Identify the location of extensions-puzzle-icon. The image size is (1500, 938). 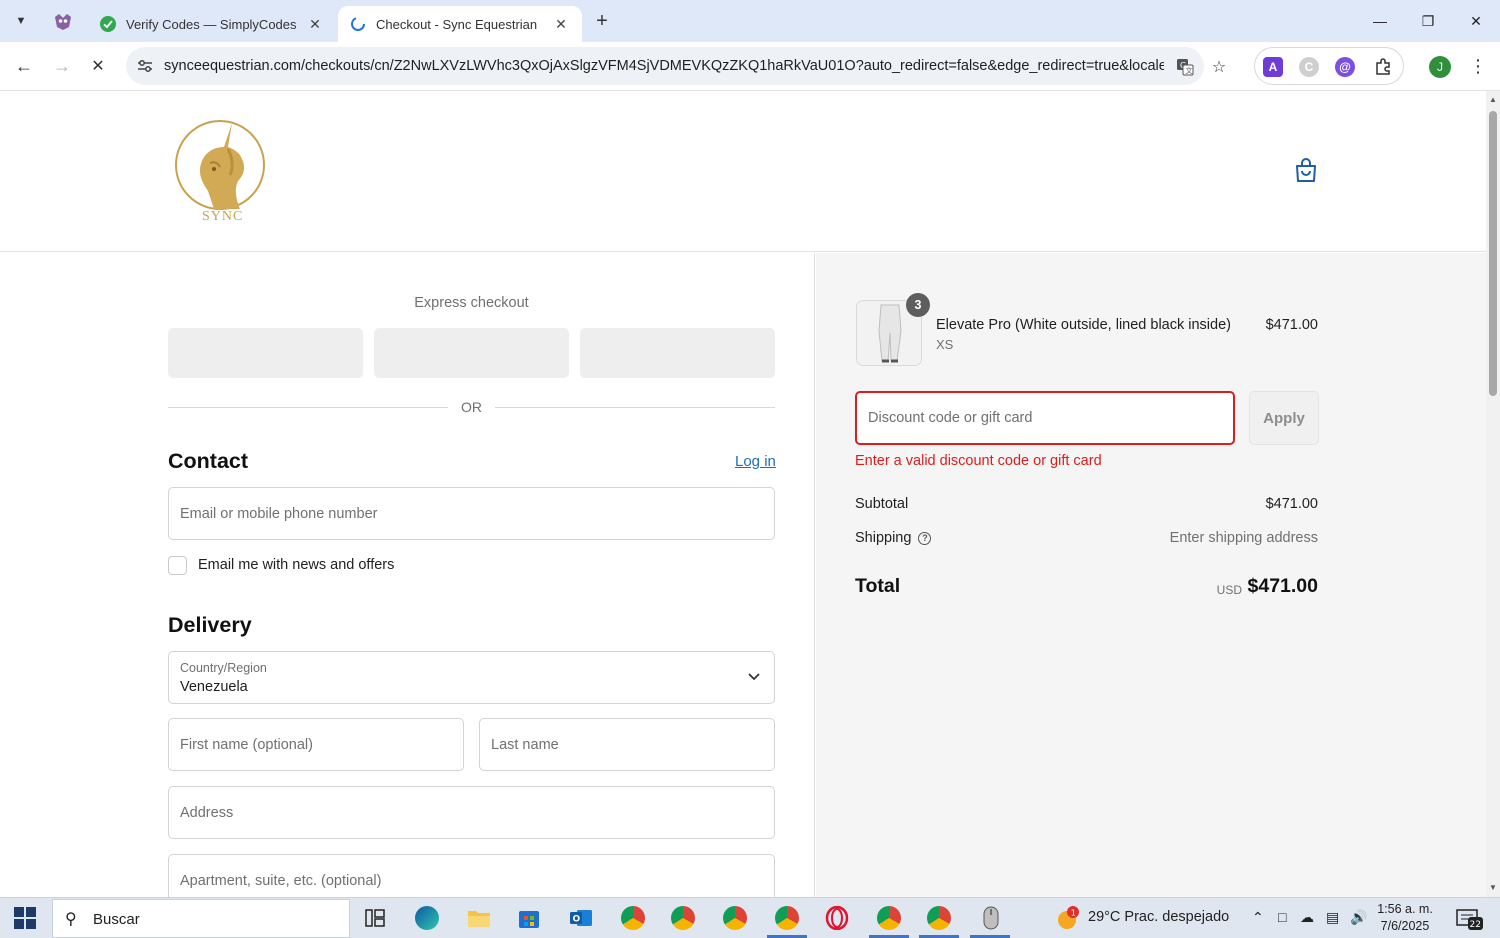
(1383, 67).